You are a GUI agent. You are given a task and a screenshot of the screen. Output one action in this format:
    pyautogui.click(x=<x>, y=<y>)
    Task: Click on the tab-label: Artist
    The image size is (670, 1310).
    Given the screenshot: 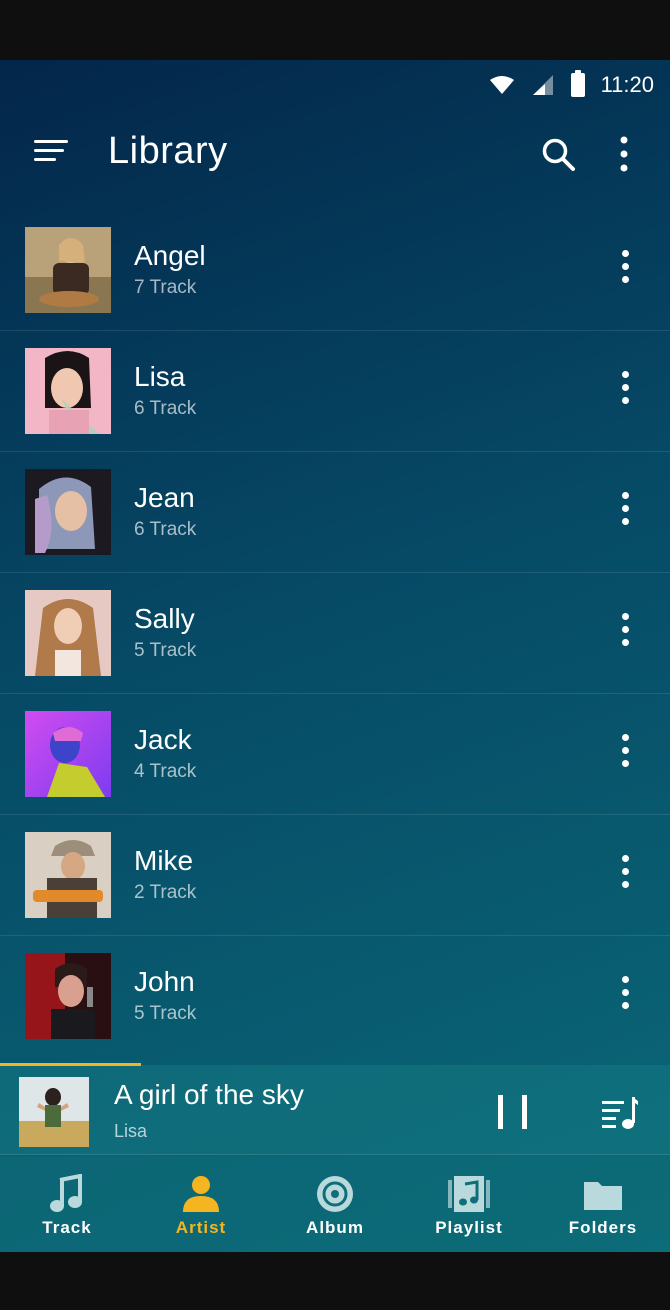 What is the action you would take?
    pyautogui.click(x=201, y=1227)
    